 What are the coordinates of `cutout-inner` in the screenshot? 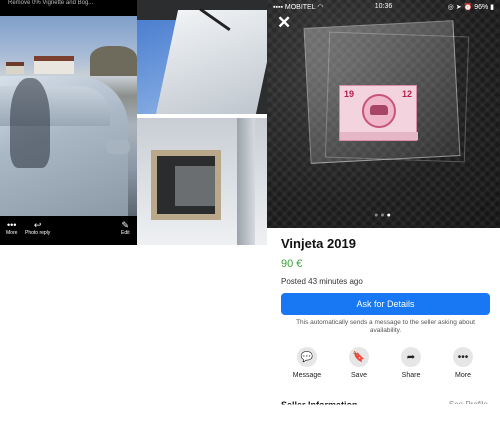 It's located at (195, 186).